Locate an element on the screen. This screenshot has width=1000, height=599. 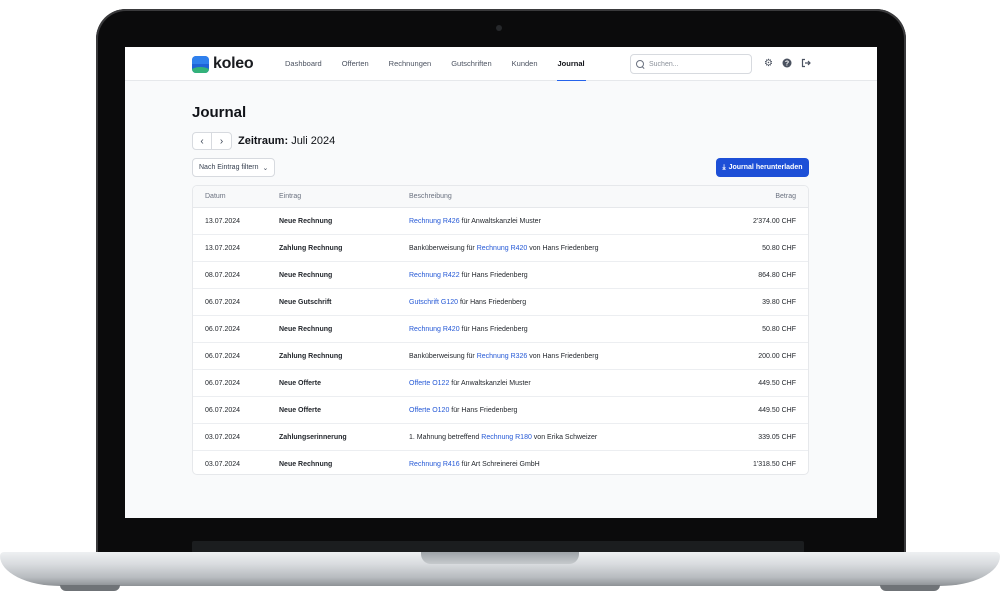
nav-kunden: Kunden is located at coordinates (525, 64).